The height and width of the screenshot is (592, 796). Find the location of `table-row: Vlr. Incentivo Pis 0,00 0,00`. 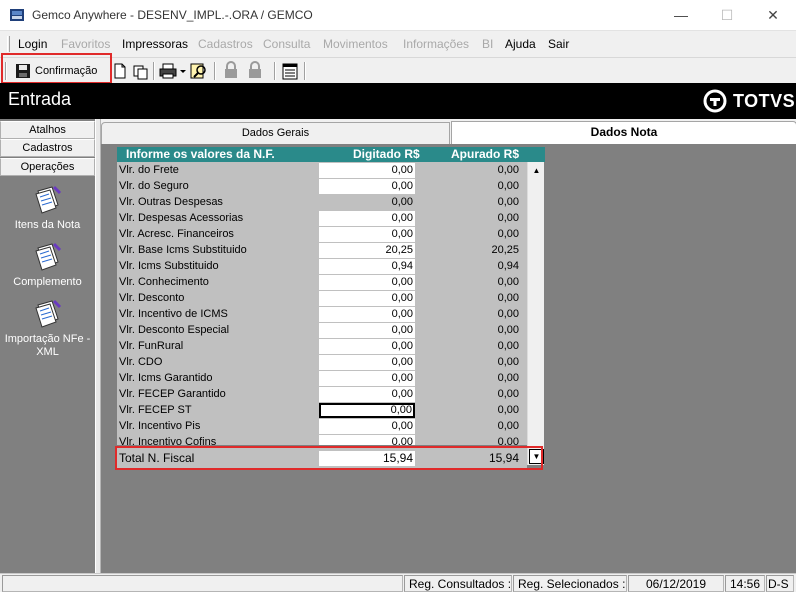

table-row: Vlr. Incentivo Pis 0,00 0,00 is located at coordinates (322, 426).